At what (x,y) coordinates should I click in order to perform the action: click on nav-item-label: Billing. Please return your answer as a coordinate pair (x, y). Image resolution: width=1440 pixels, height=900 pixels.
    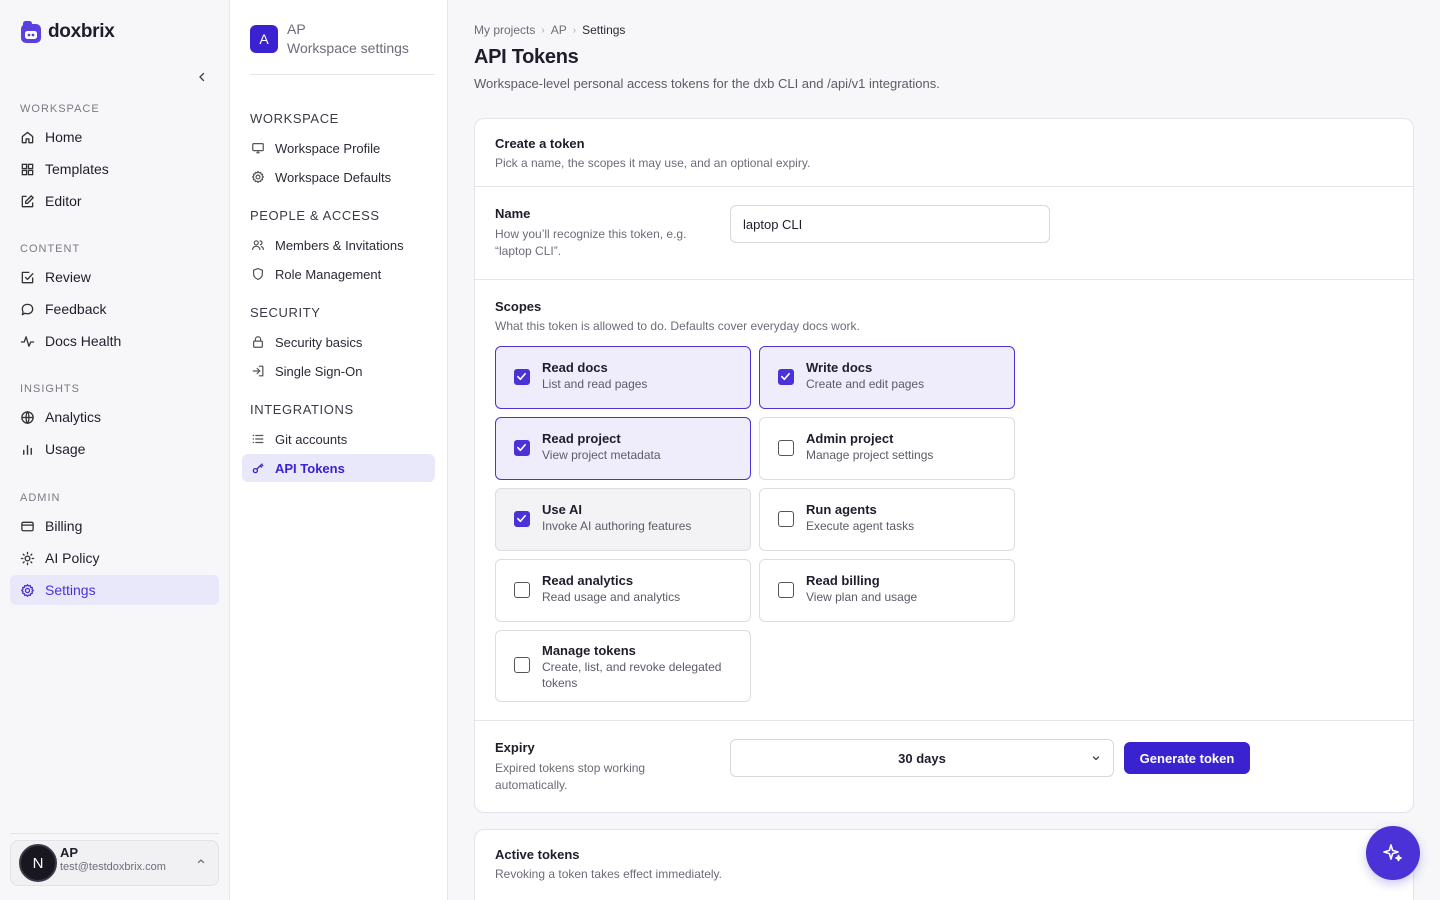
    Looking at the image, I should click on (64, 526).